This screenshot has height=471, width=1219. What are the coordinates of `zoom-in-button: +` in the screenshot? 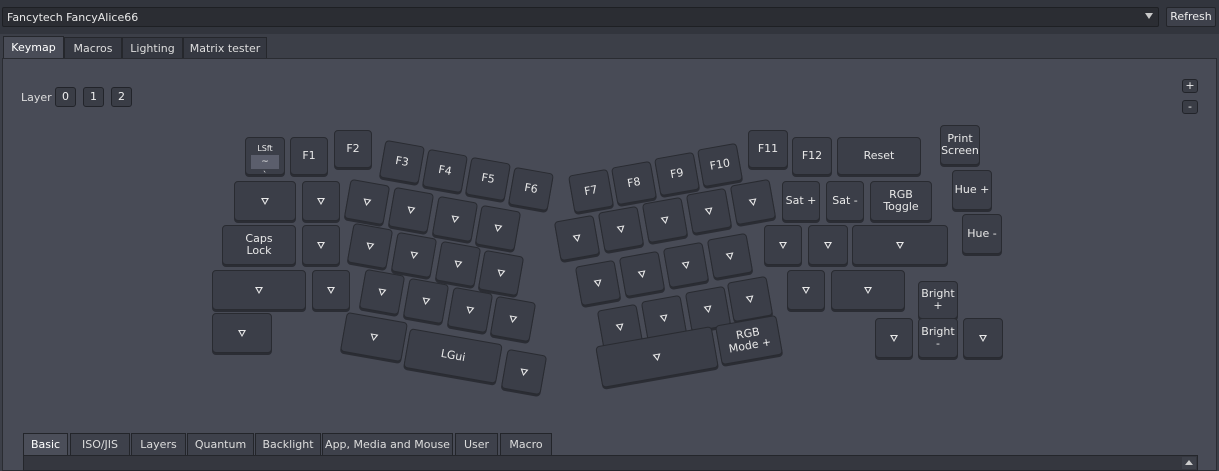 It's located at (1190, 86).